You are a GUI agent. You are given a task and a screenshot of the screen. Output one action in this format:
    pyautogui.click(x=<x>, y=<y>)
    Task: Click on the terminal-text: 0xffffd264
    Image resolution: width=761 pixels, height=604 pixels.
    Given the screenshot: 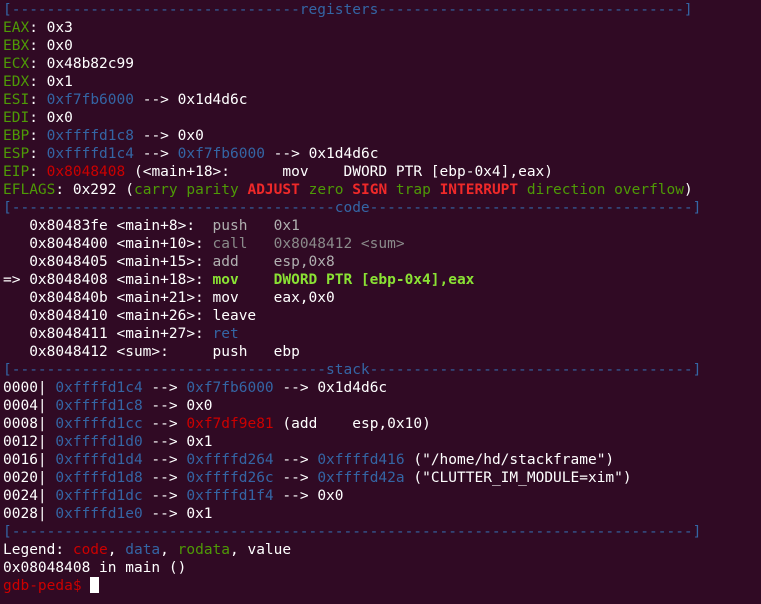 What is the action you would take?
    pyautogui.click(x=230, y=460)
    